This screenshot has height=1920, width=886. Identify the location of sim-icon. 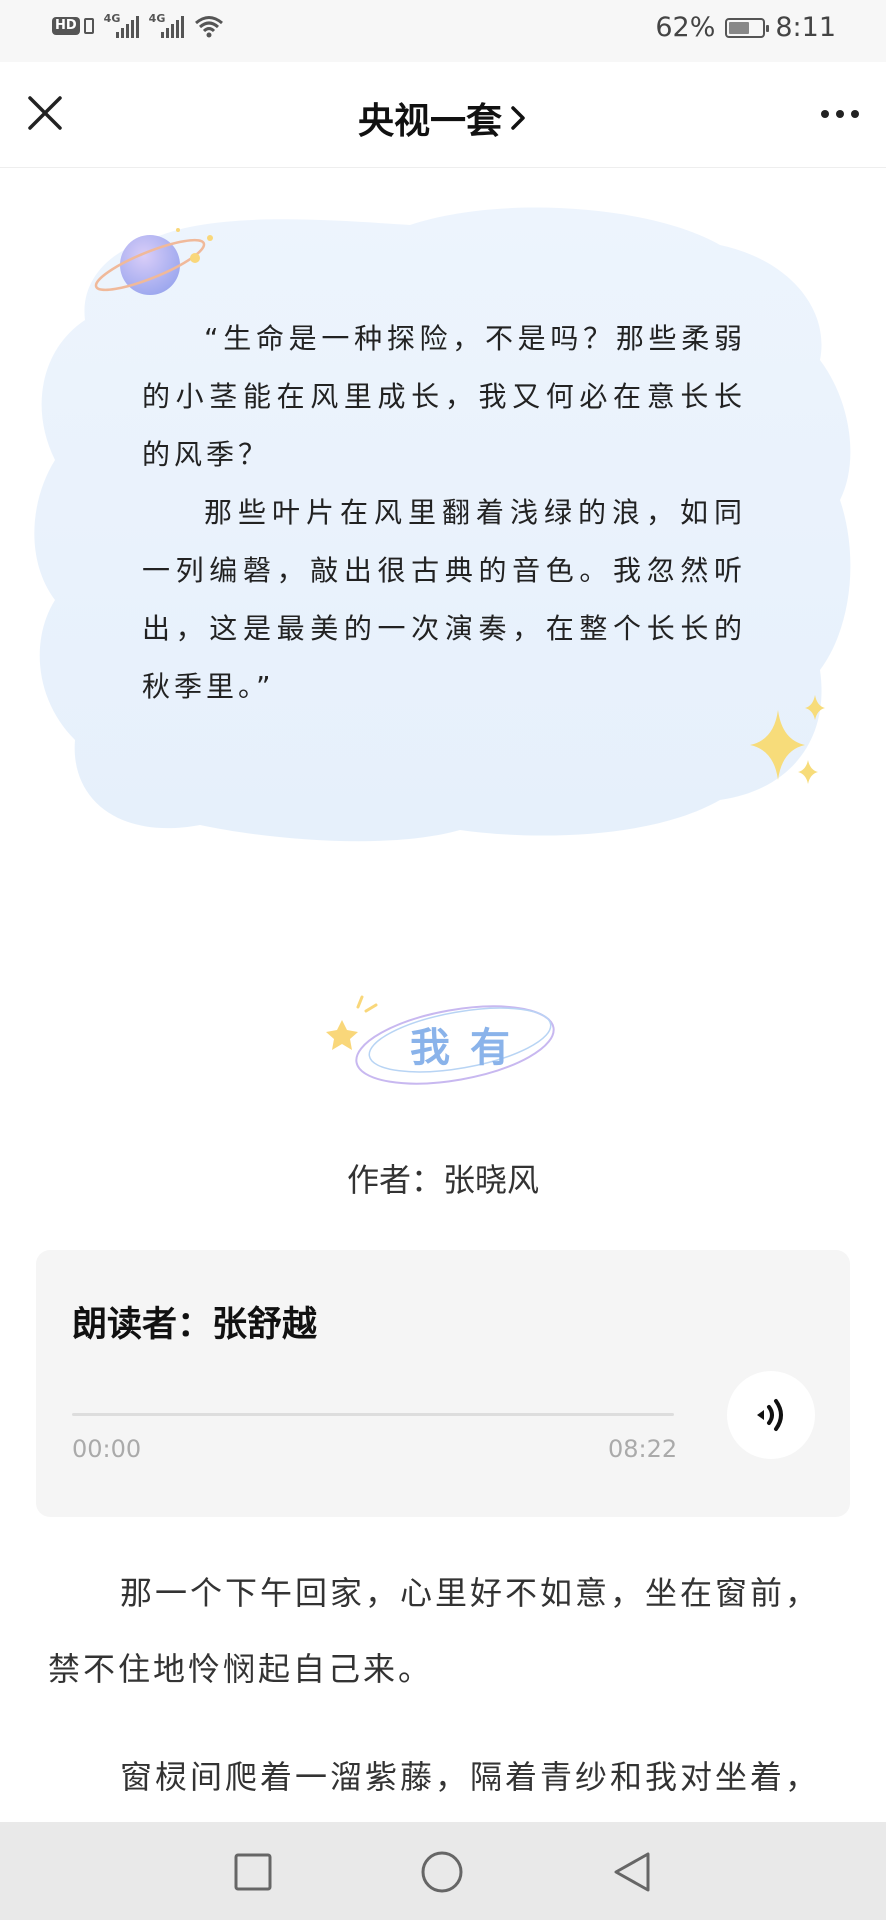
(88, 26).